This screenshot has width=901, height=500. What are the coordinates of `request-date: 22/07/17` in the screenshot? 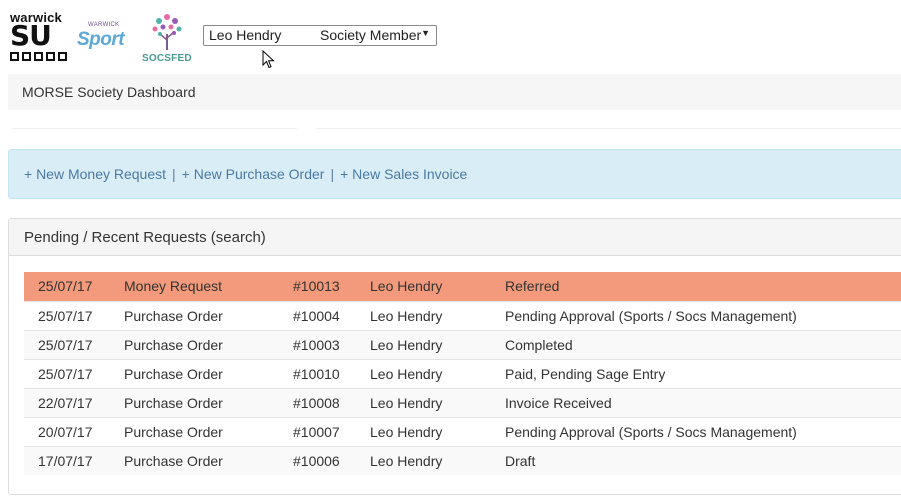 It's located at (65, 403).